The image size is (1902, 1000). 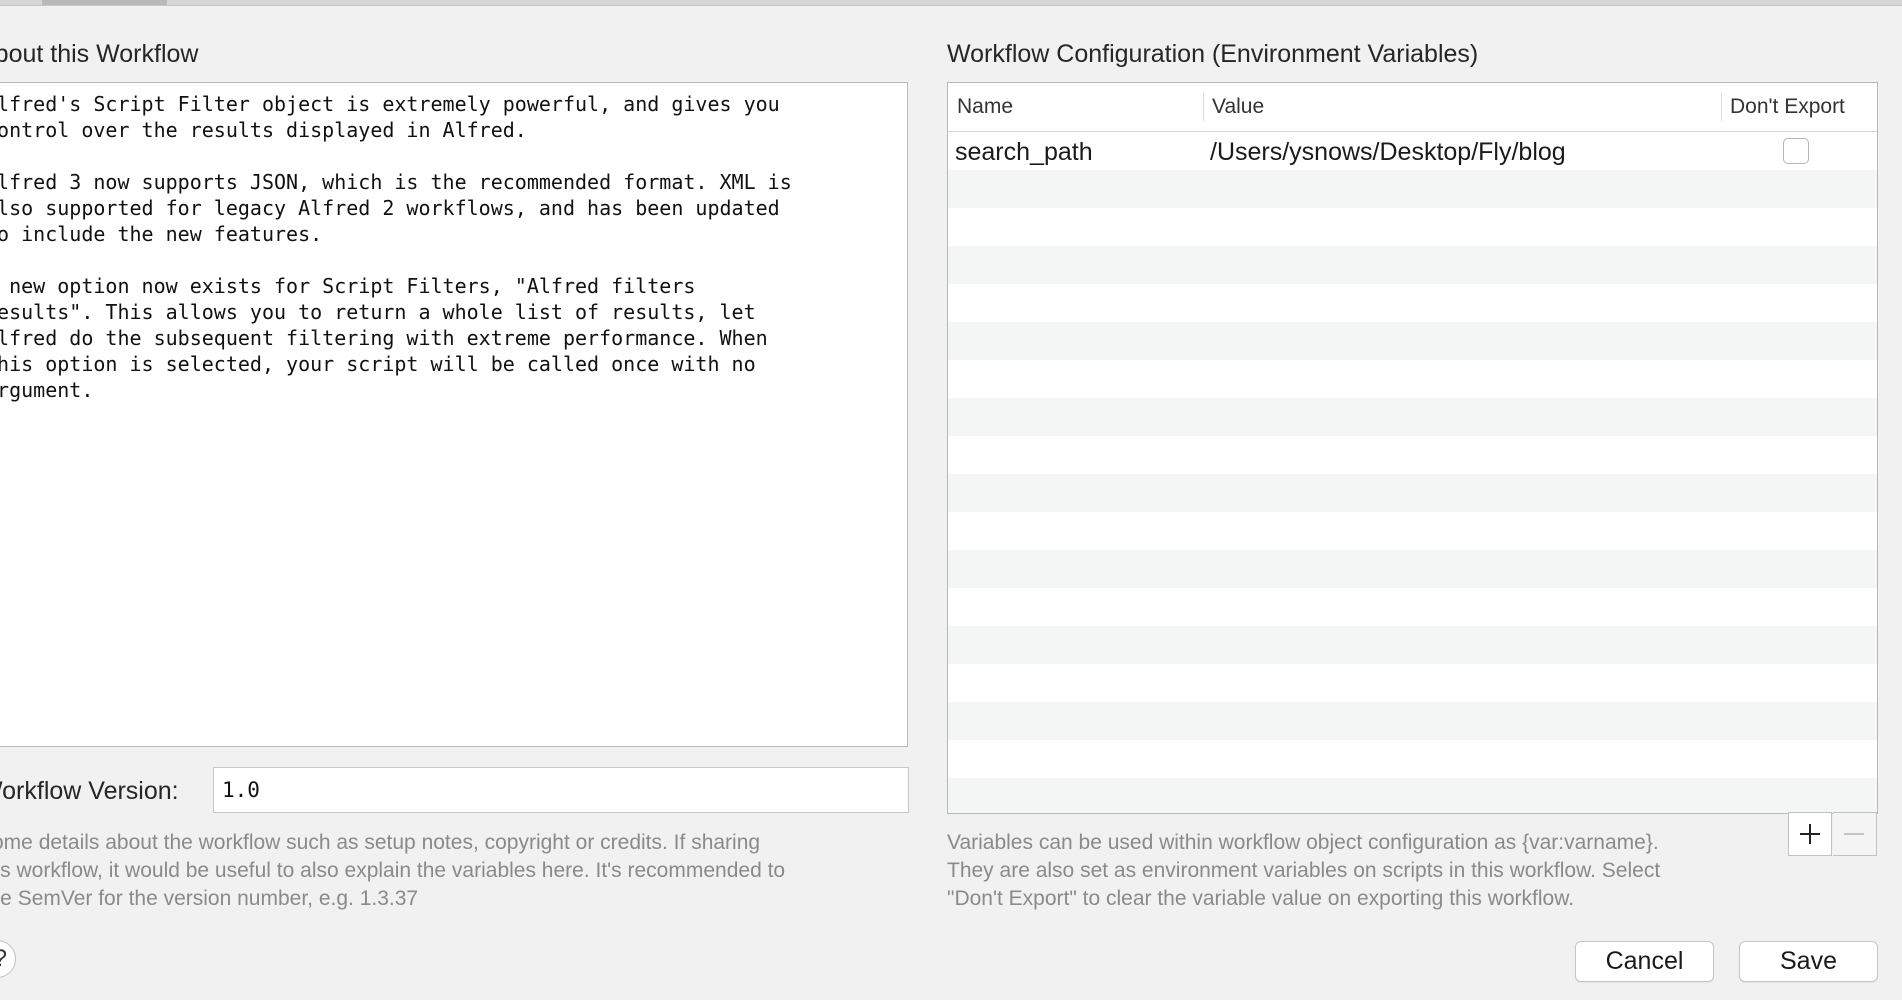 What do you see at coordinates (1808, 961) in the screenshot?
I see `save-button: Save` at bounding box center [1808, 961].